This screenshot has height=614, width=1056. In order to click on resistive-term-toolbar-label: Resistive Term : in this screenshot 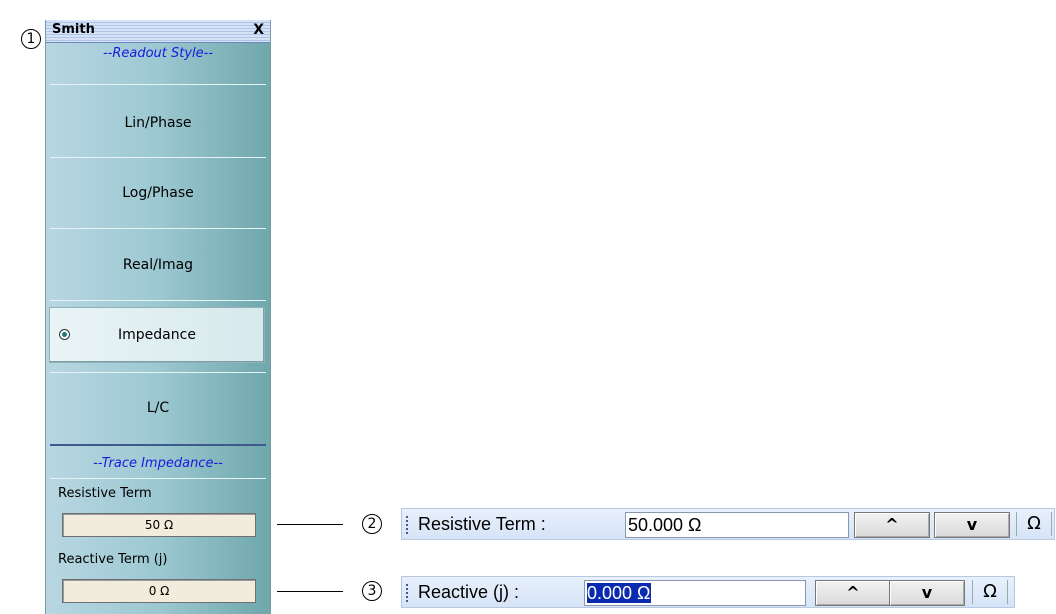, I will do `click(482, 524)`.